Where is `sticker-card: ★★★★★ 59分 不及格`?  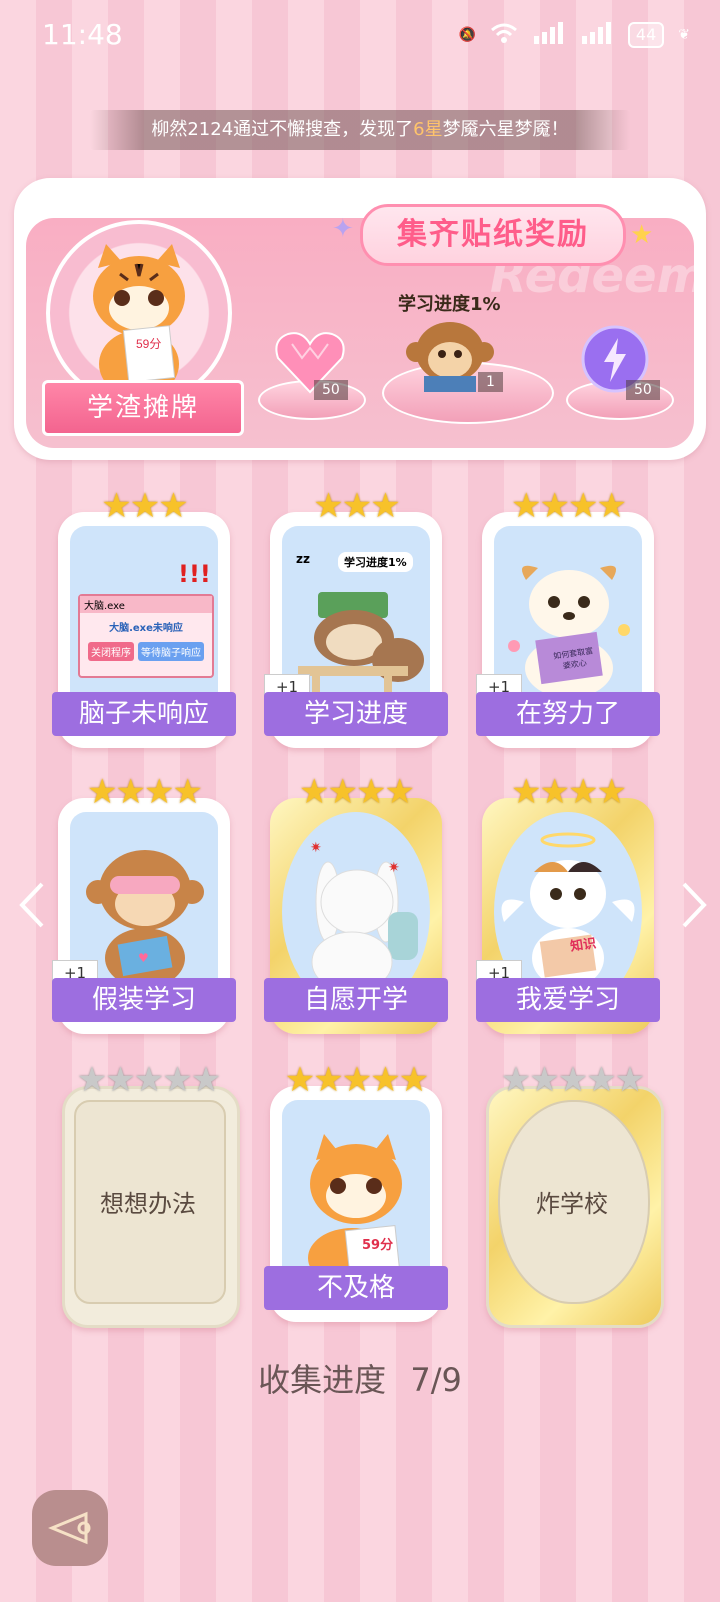 sticker-card: ★★★★★ 59分 不及格 is located at coordinates (356, 1191).